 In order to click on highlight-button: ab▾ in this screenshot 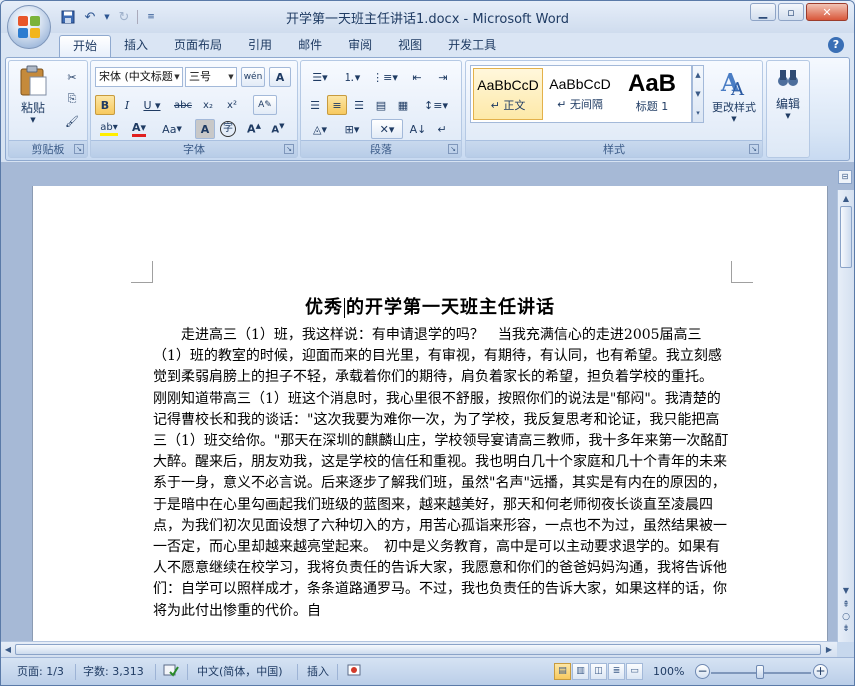, I will do `click(109, 129)`.